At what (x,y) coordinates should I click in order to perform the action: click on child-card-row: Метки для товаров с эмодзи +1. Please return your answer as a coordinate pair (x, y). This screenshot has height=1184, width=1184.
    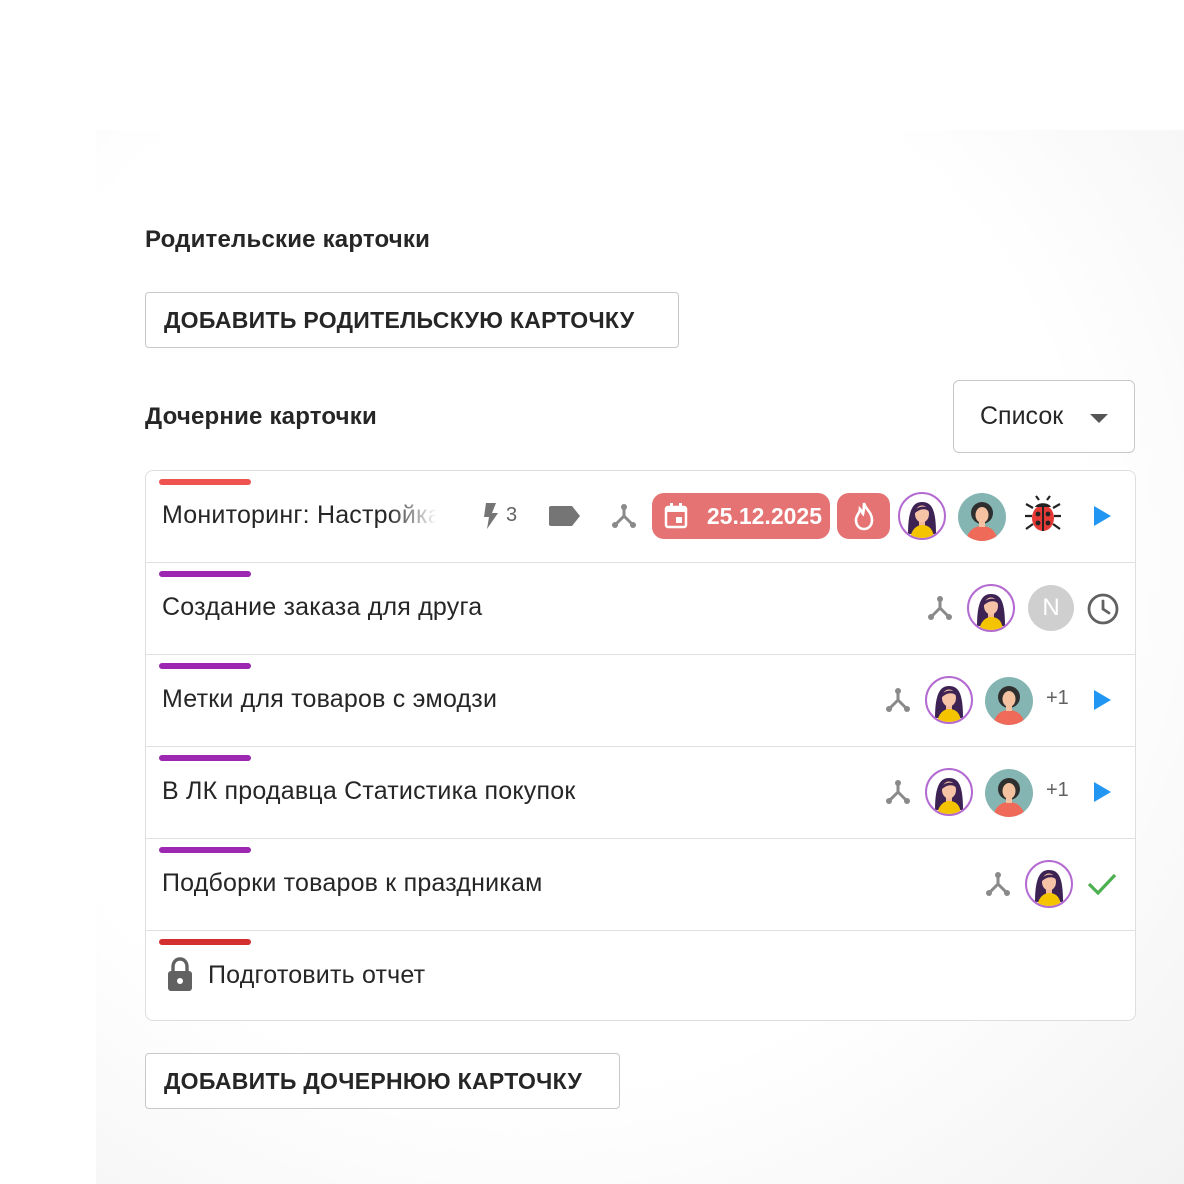
    Looking at the image, I should click on (640, 701).